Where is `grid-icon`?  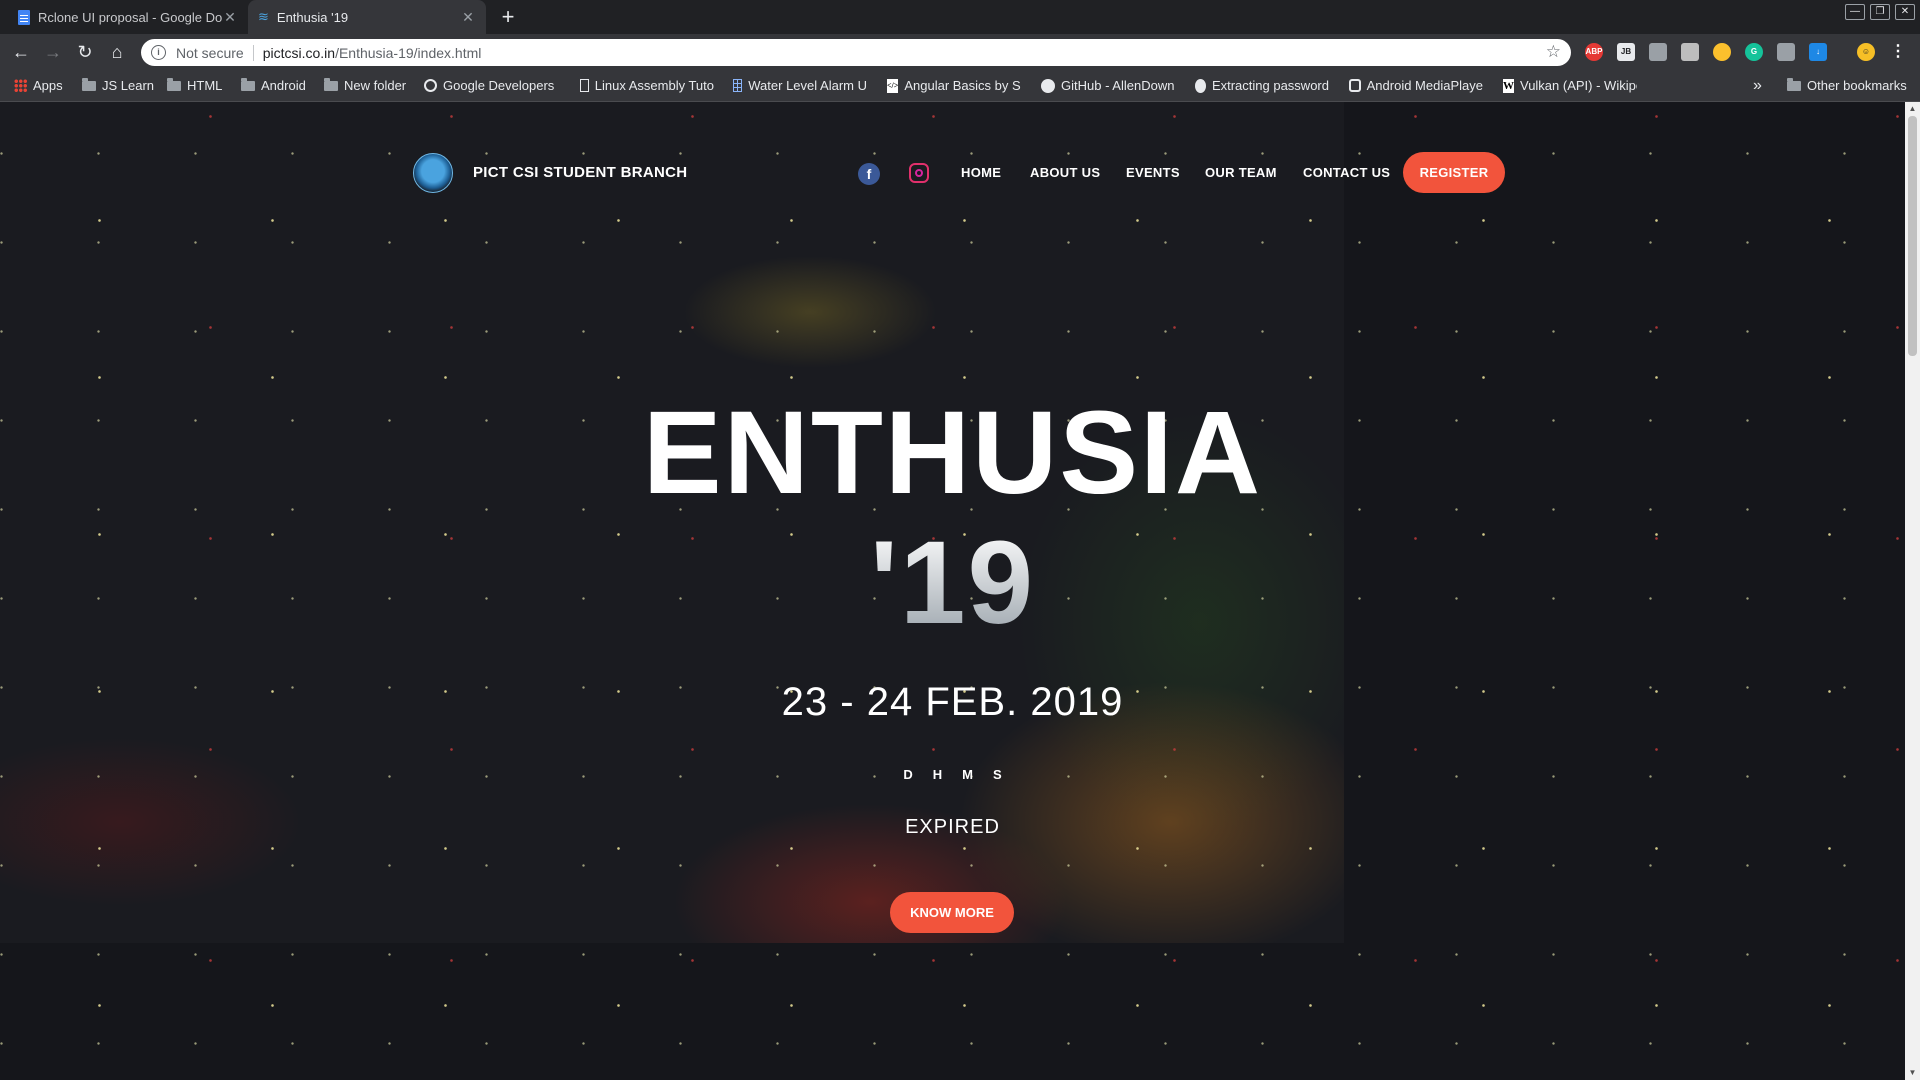 grid-icon is located at coordinates (738, 85).